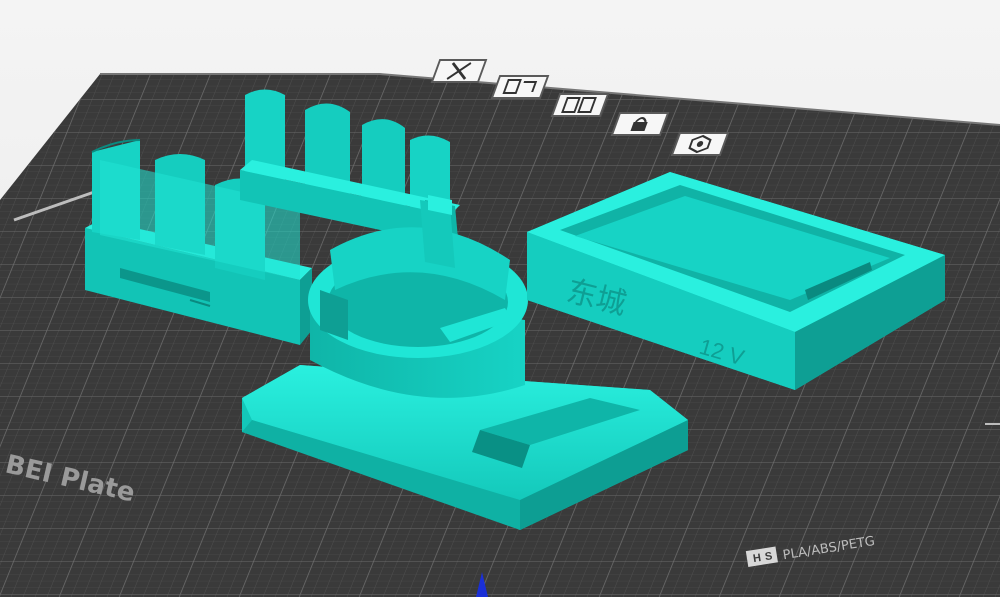 This screenshot has width=1000, height=597. What do you see at coordinates (520, 87) in the screenshot?
I see `arrange-icon` at bounding box center [520, 87].